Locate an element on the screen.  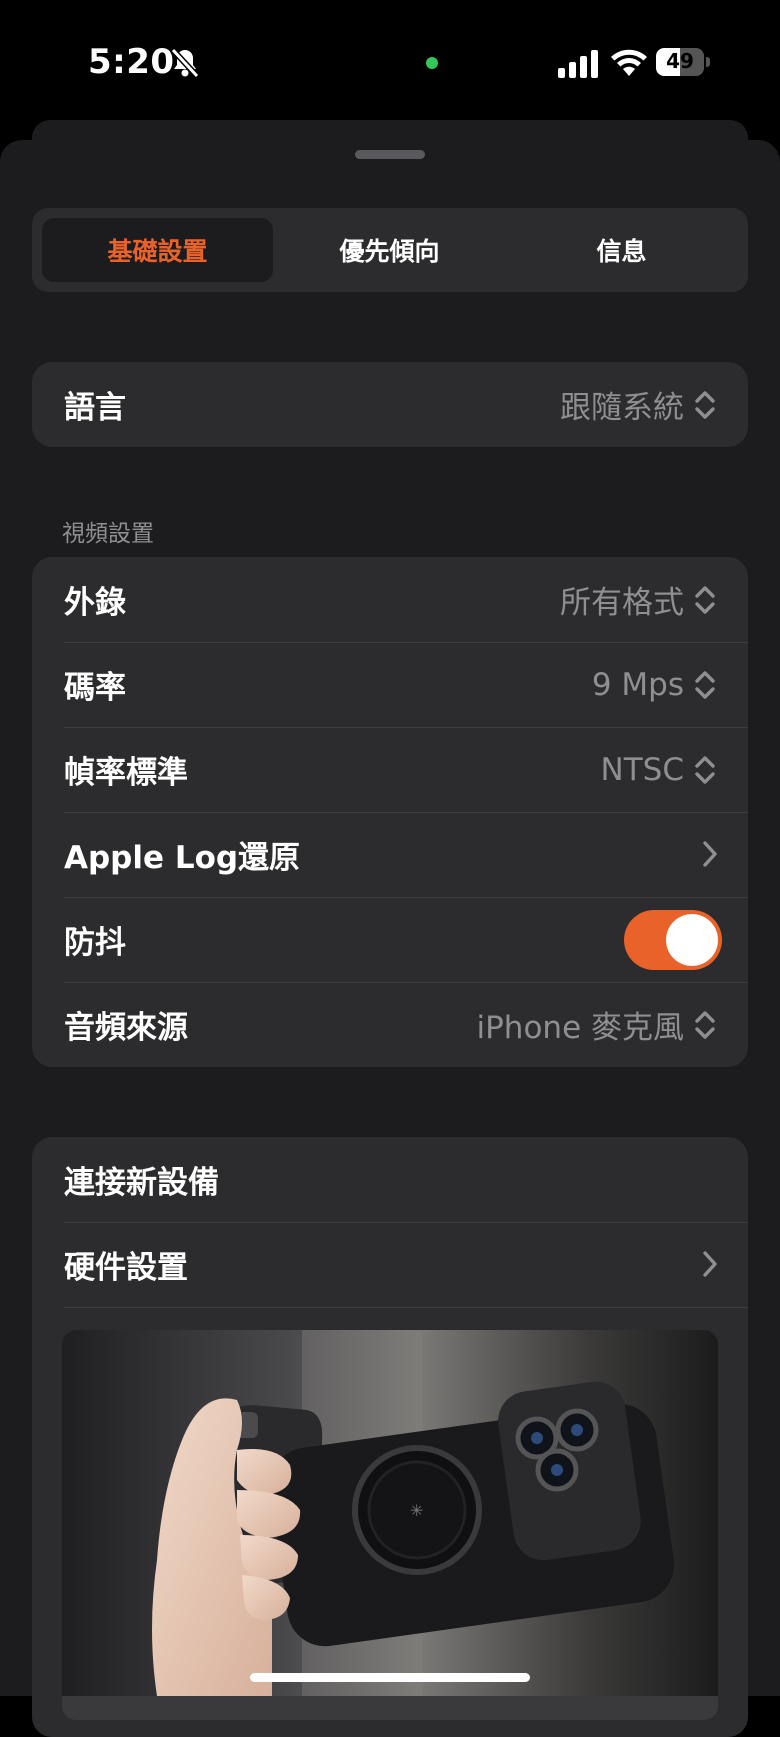
stabilization-toggle is located at coordinates (673, 940).